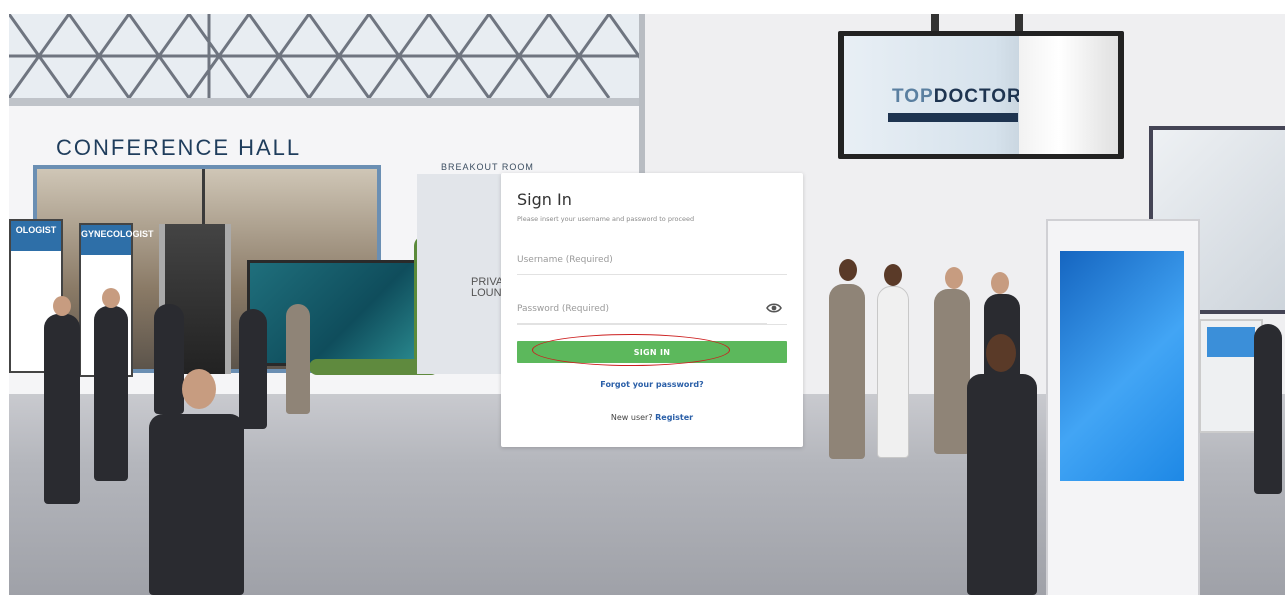 The height and width of the screenshot is (595, 1285). What do you see at coordinates (631, 417) in the screenshot?
I see `new-user-text: New user?` at bounding box center [631, 417].